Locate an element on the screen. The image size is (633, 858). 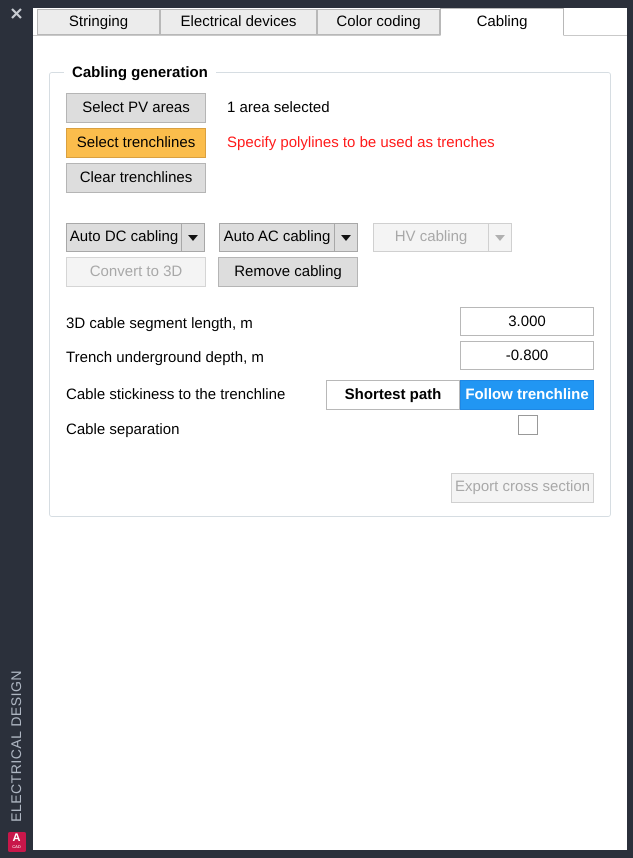
select-button: Select PV areas is located at coordinates (136, 108).